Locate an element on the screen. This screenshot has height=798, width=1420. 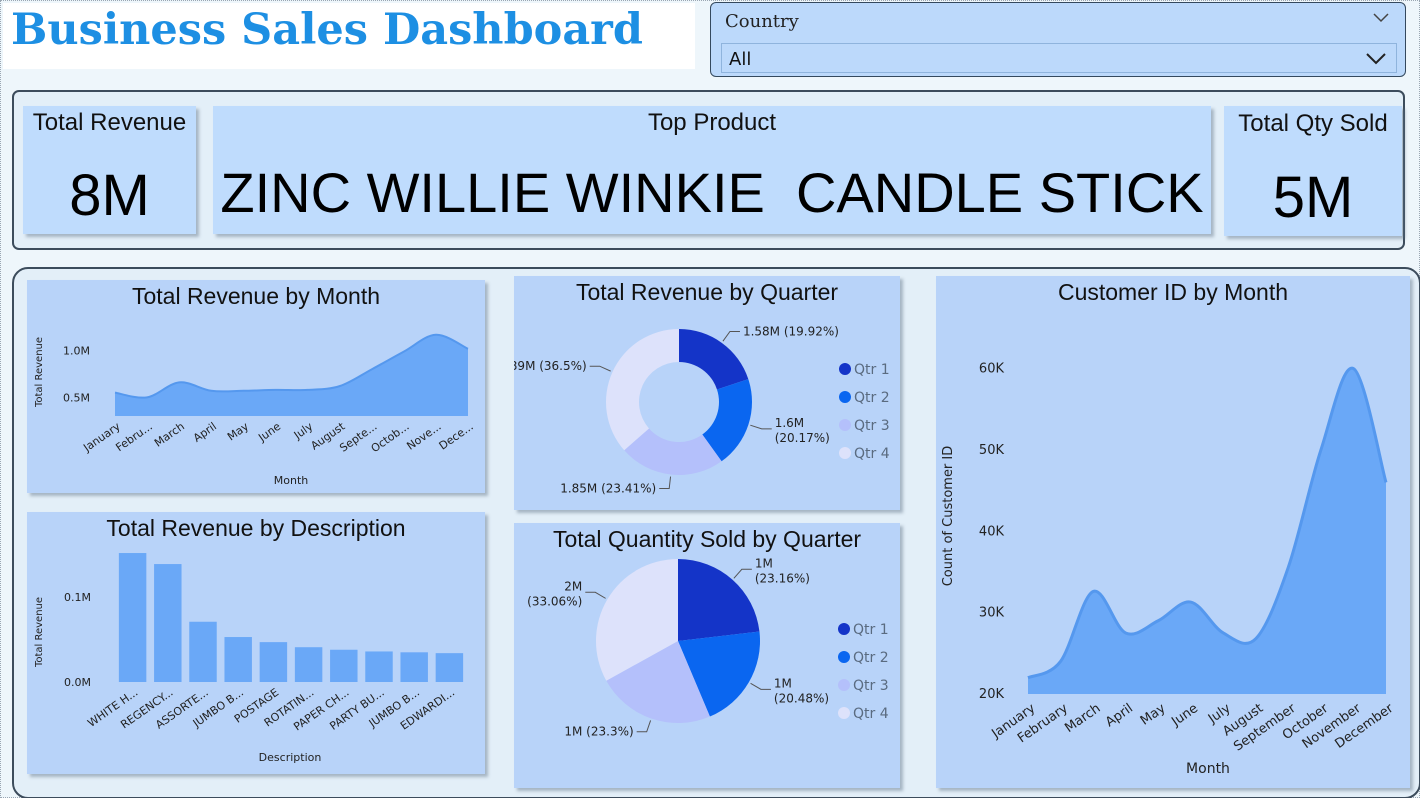
y-tick-label: 30K is located at coordinates (992, 613).